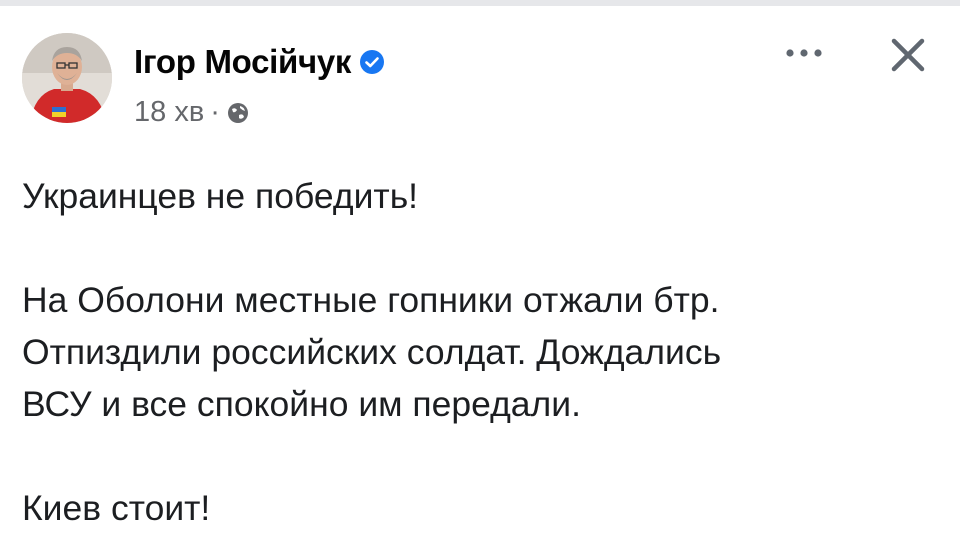  I want to click on avatar-image, so click(67, 78).